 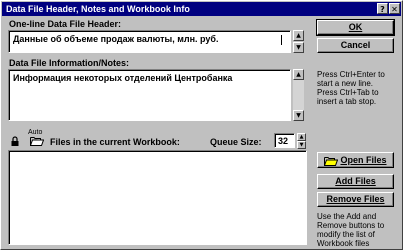 I want to click on close-button: ✕, so click(x=394, y=8).